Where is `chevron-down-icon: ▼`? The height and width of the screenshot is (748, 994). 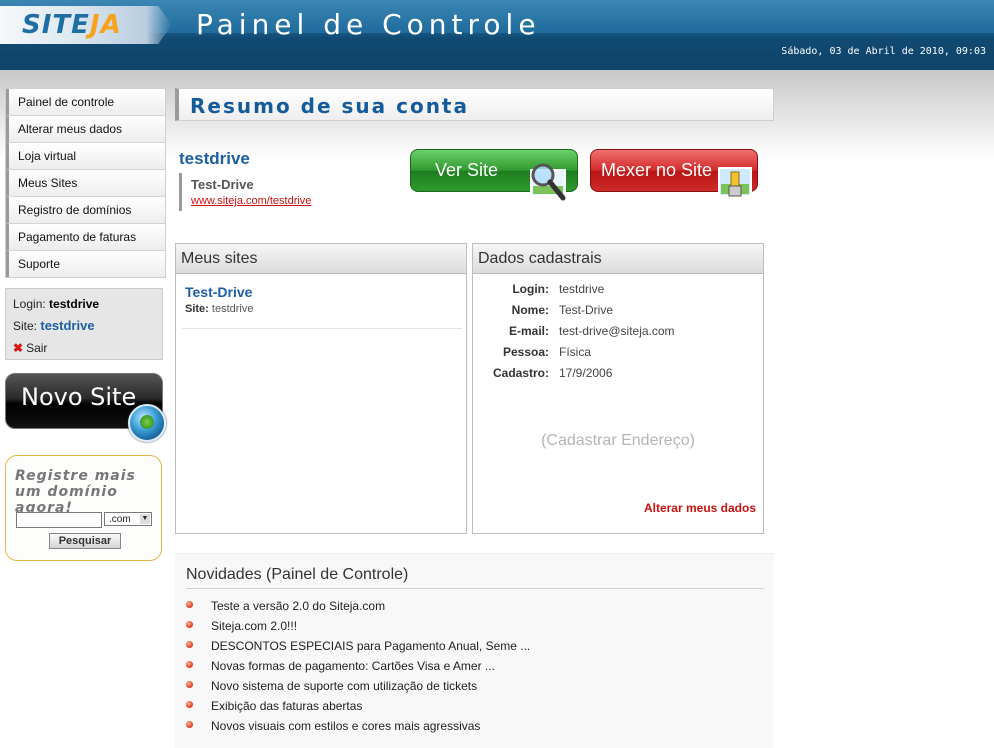 chevron-down-icon: ▼ is located at coordinates (145, 519).